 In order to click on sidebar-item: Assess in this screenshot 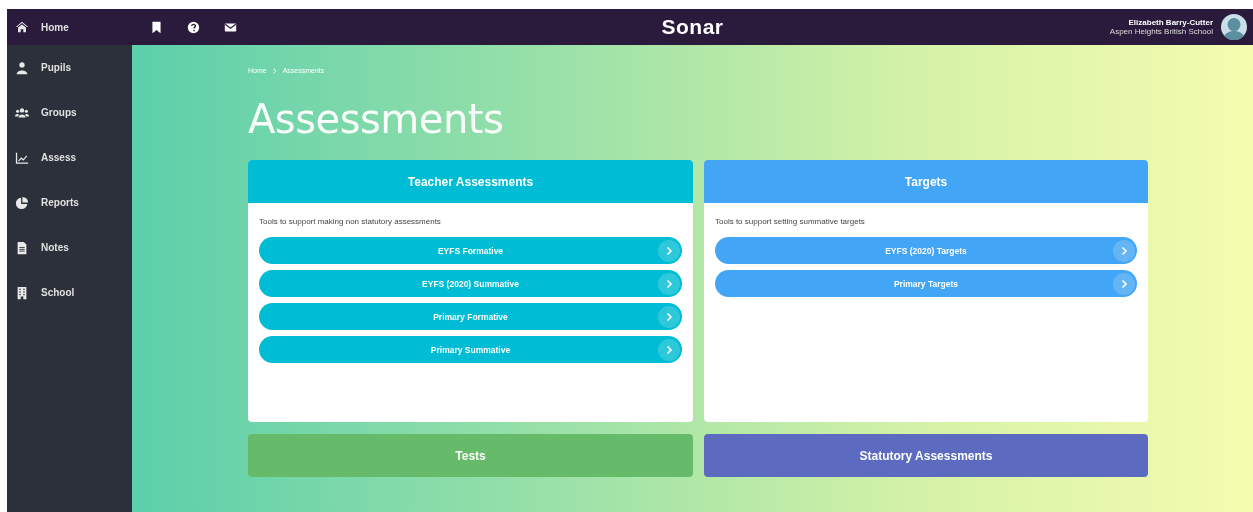, I will do `click(69, 157)`.